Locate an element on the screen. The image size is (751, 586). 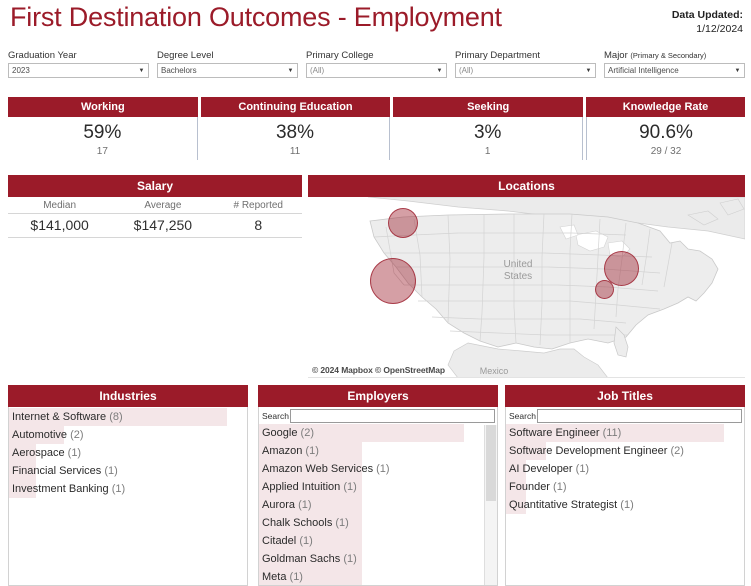
data-updated-label: Data Updated: is located at coordinates (707, 15).